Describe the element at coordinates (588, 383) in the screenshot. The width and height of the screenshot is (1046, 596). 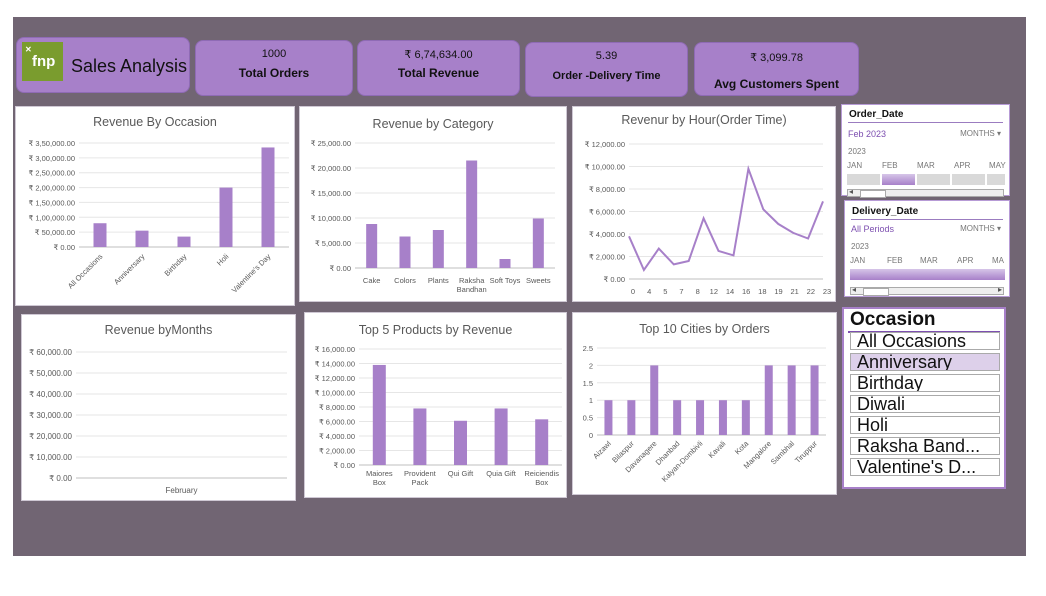
I see `y-tick-label: 1.5` at that location.